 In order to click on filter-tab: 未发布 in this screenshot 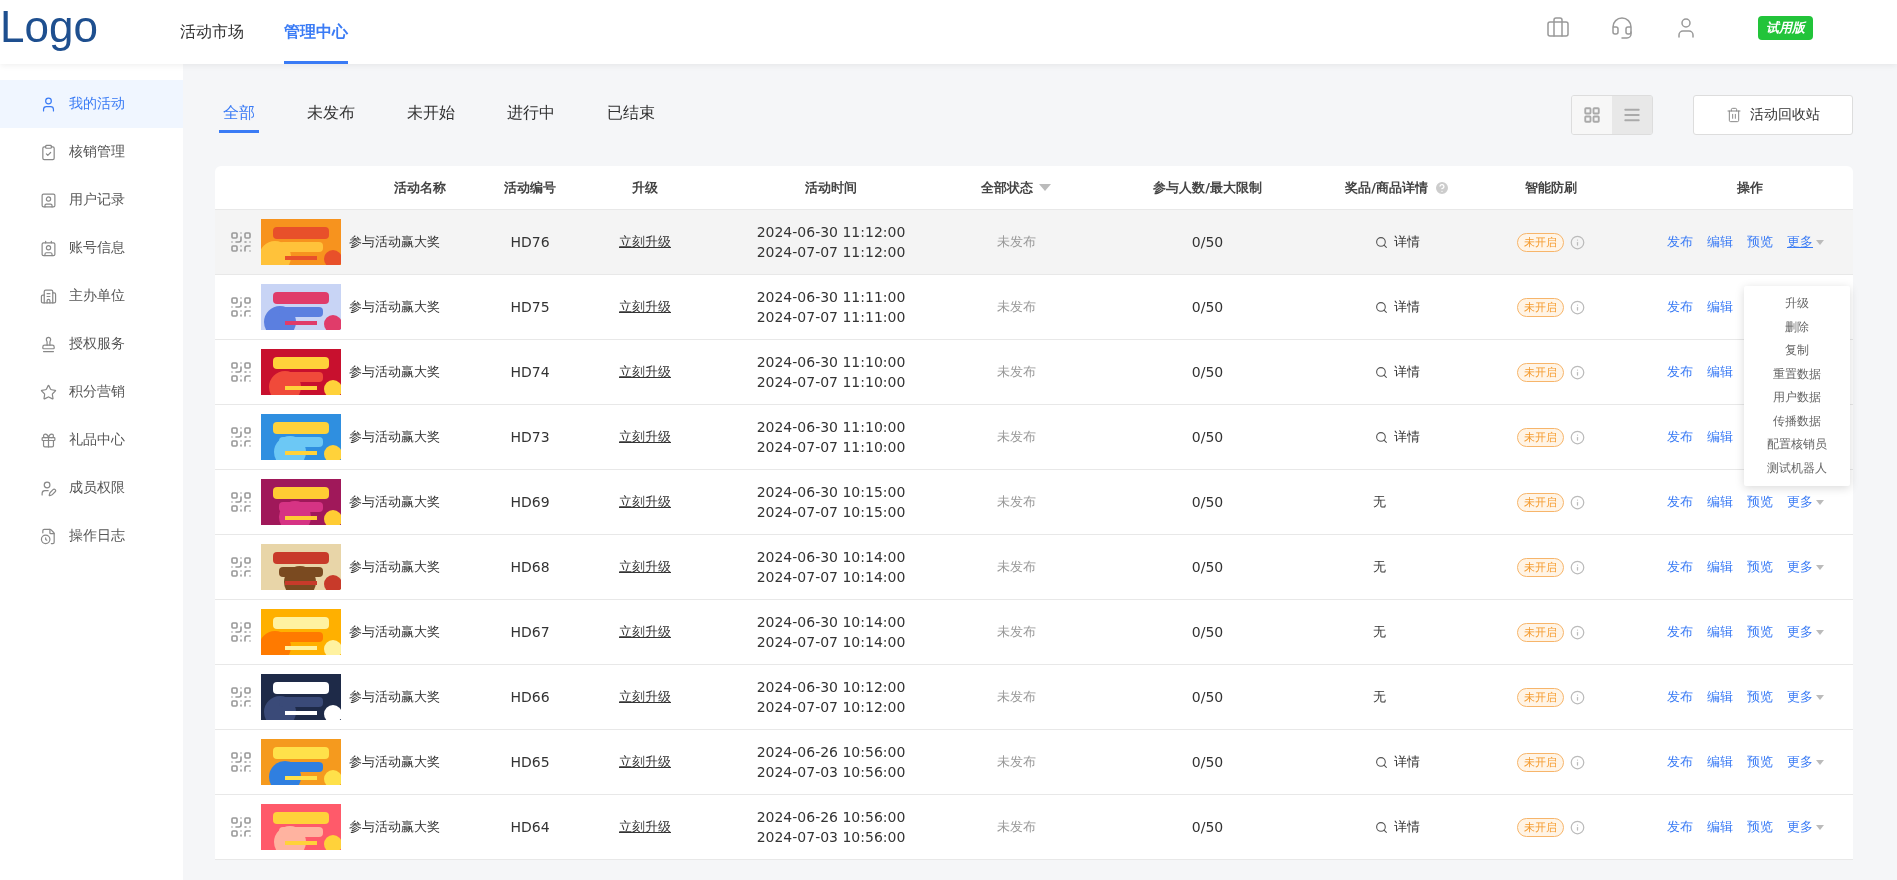, I will do `click(331, 115)`.